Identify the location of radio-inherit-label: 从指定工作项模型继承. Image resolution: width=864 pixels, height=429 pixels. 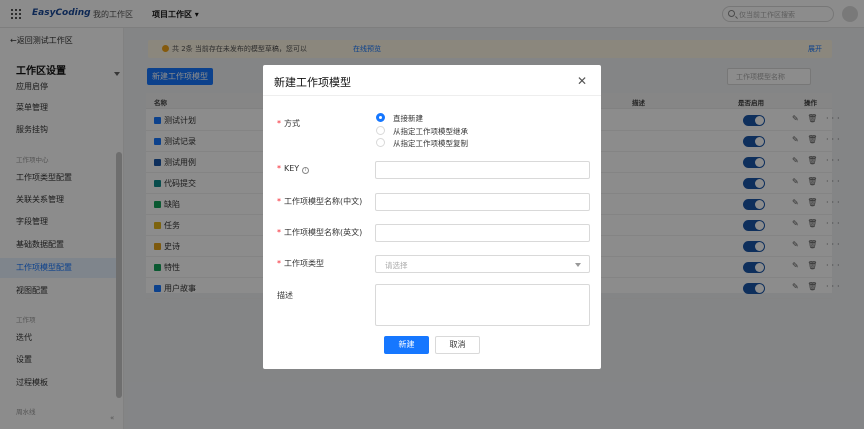
(430, 131).